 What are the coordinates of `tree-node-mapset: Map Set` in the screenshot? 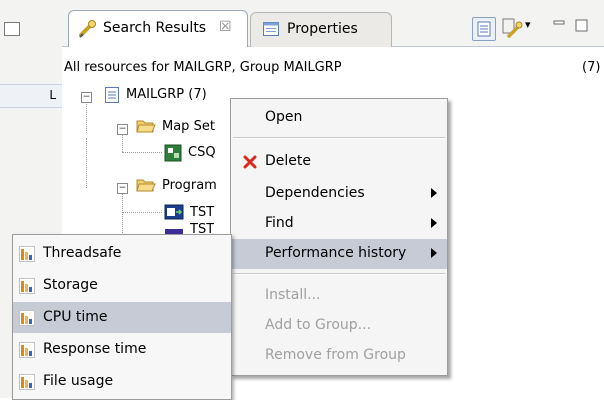 It's located at (188, 126).